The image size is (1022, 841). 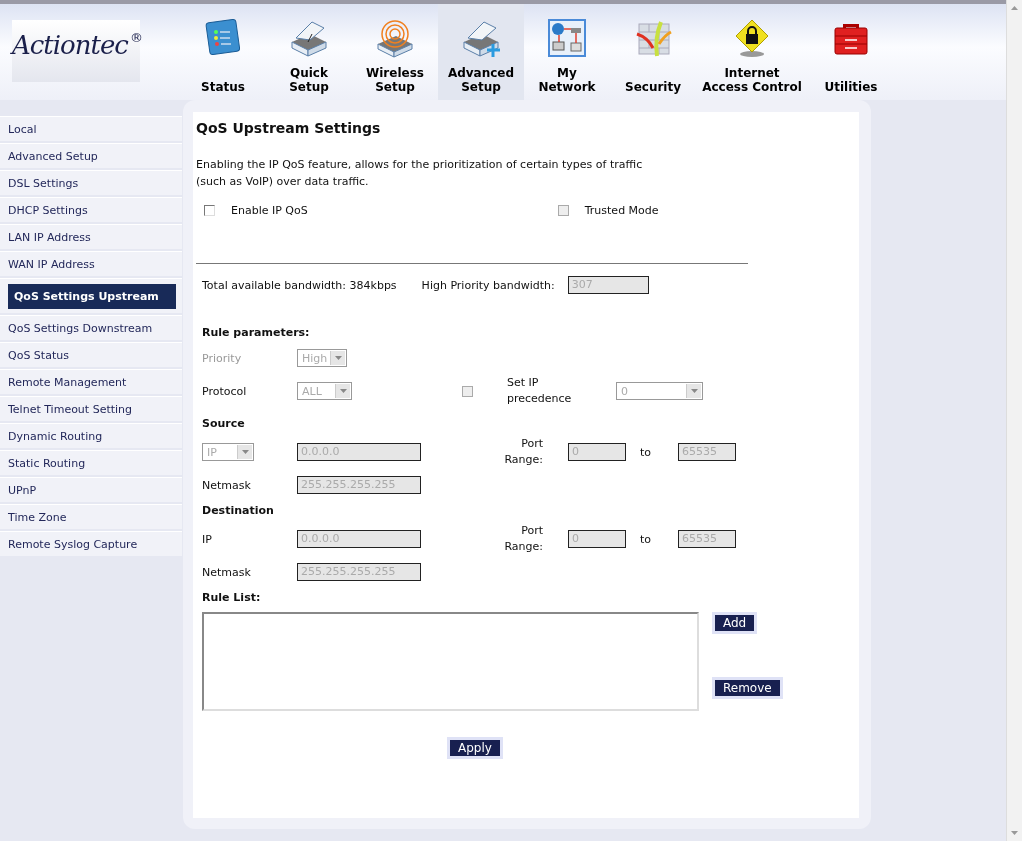 I want to click on field-label: Protocol, so click(x=225, y=391).